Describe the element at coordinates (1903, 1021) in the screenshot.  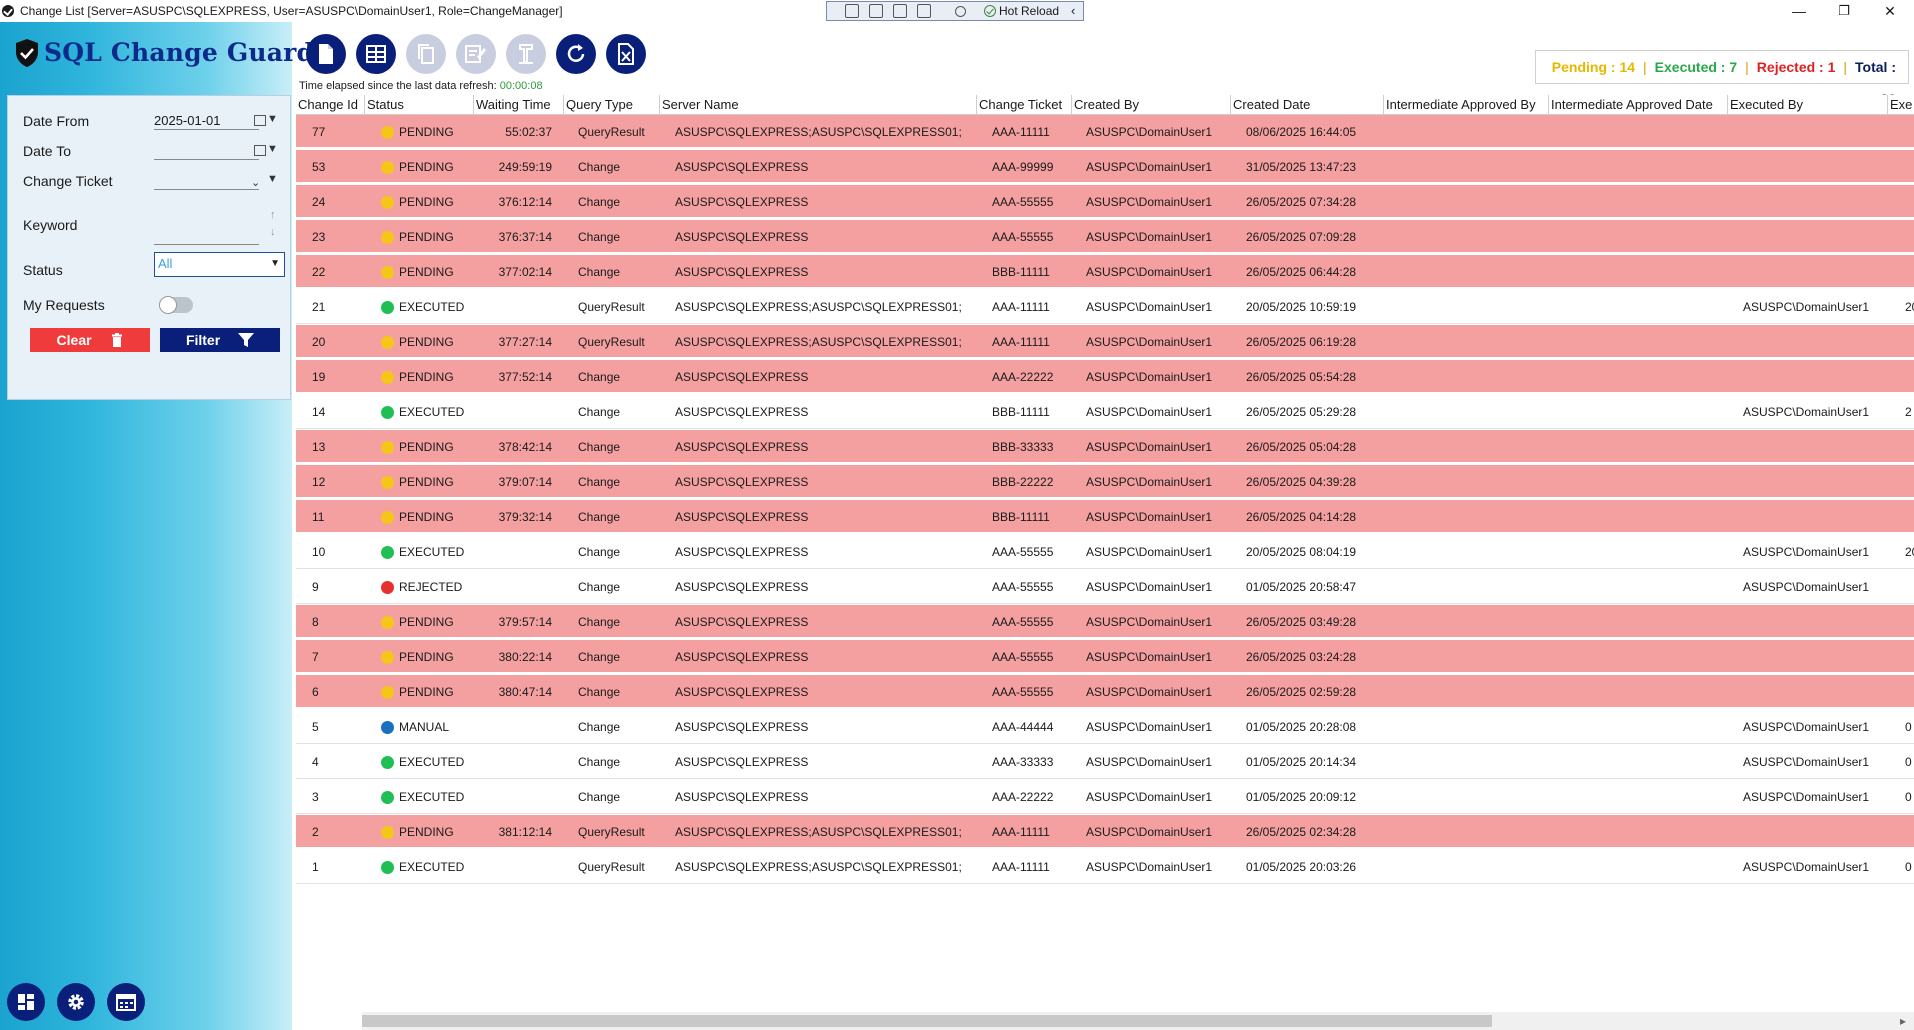
I see `scroll-right-icon: ▸` at that location.